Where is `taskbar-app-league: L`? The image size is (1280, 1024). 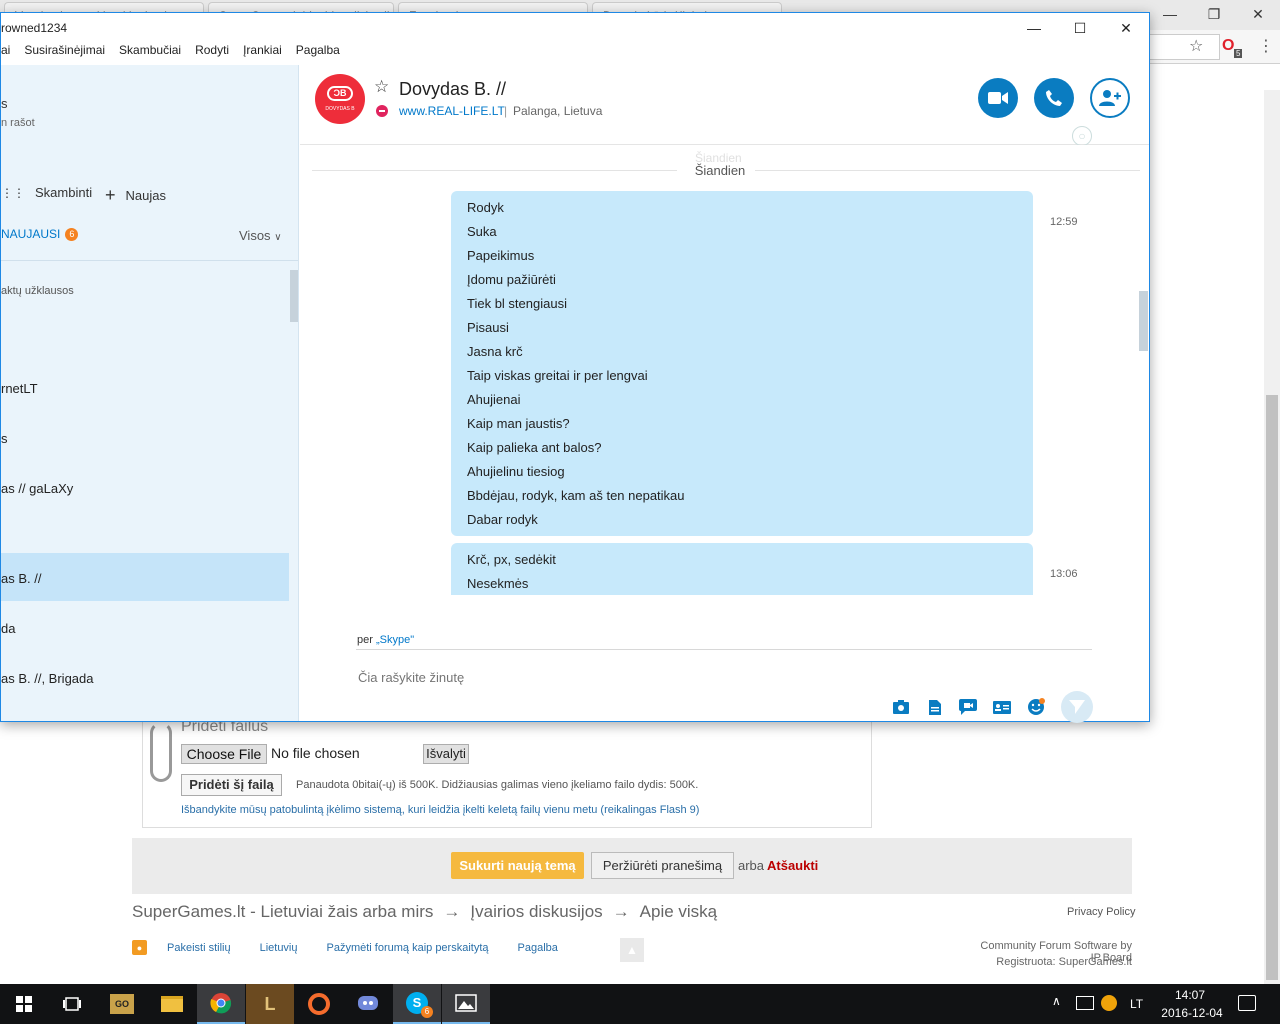
taskbar-app-league: L is located at coordinates (270, 1004).